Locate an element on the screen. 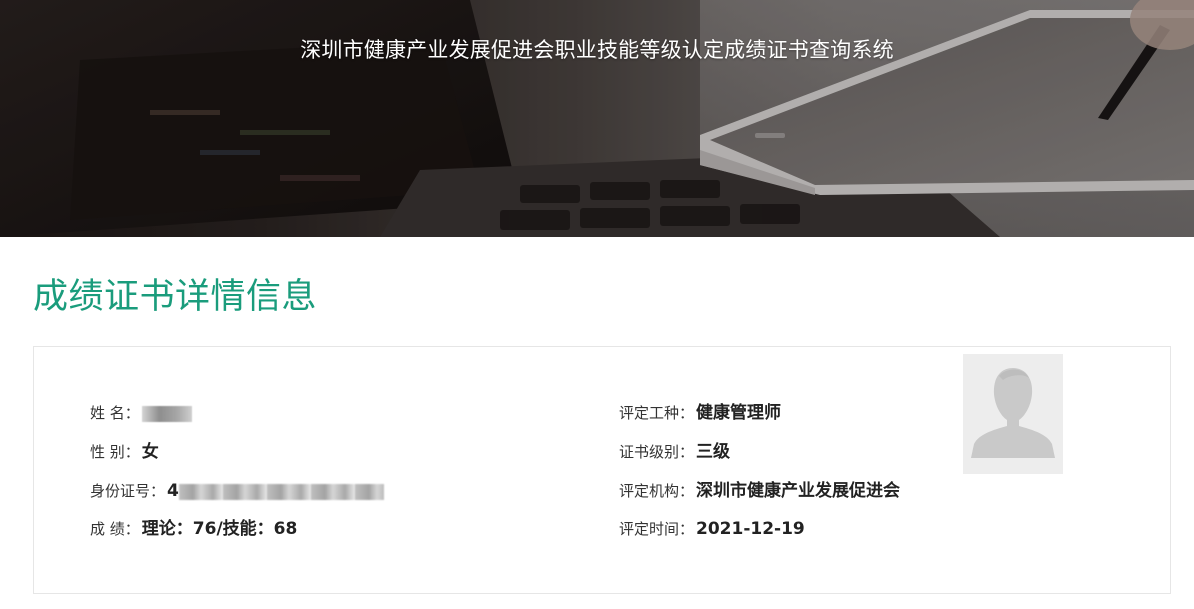 The width and height of the screenshot is (1194, 609). avatar is located at coordinates (1013, 414).